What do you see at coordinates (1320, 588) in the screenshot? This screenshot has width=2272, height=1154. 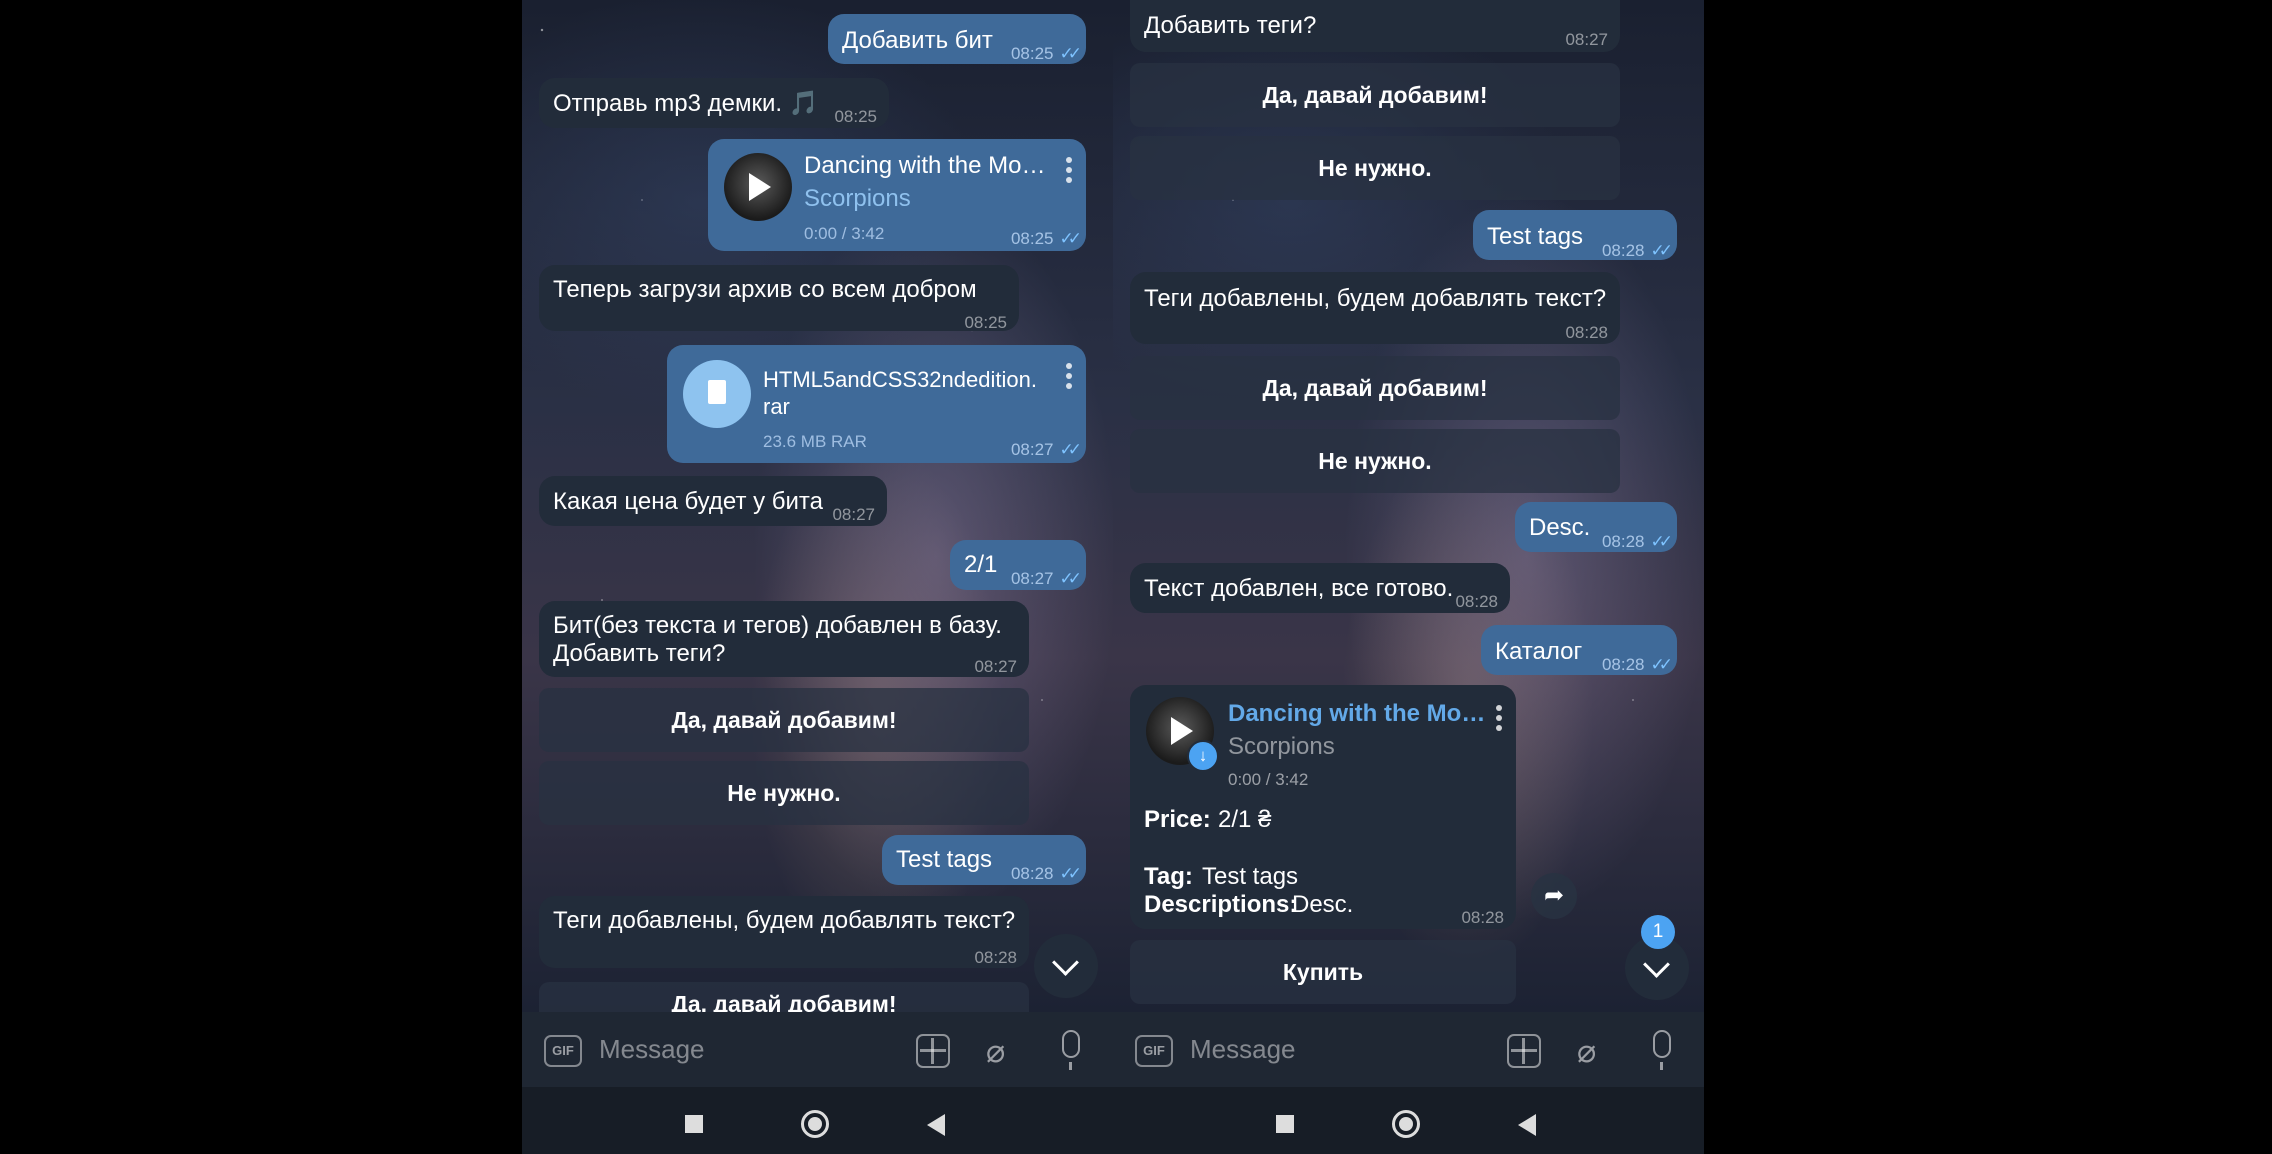 I see `incoming-message: Текст добавлен, все готово. 08:28` at bounding box center [1320, 588].